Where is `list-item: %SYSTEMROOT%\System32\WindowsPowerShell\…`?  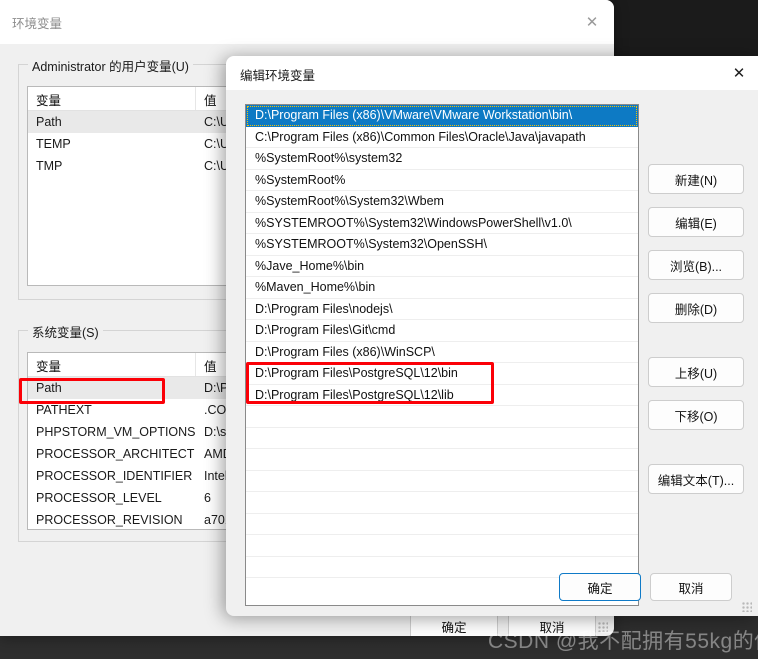
list-item: %SYSTEMROOT%\System32\WindowsPowerShell\… is located at coordinates (442, 223).